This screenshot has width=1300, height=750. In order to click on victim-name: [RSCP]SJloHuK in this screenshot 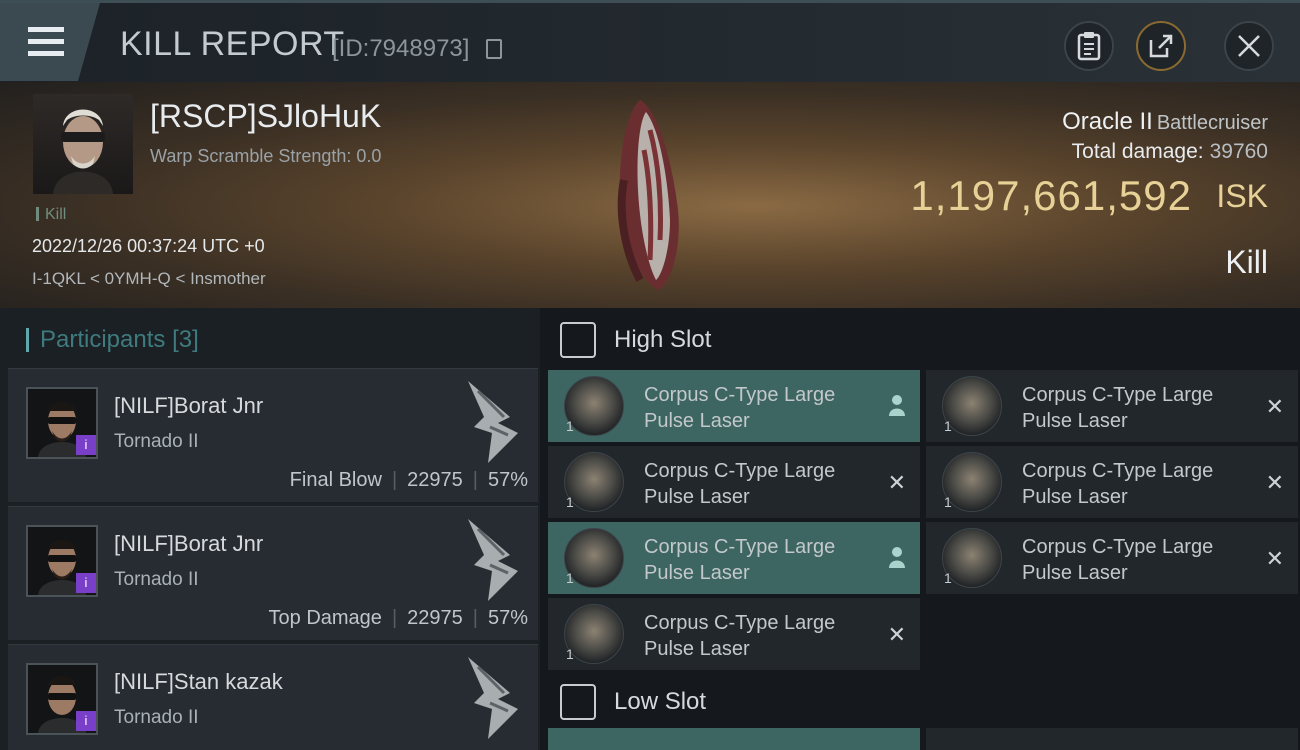, I will do `click(266, 116)`.